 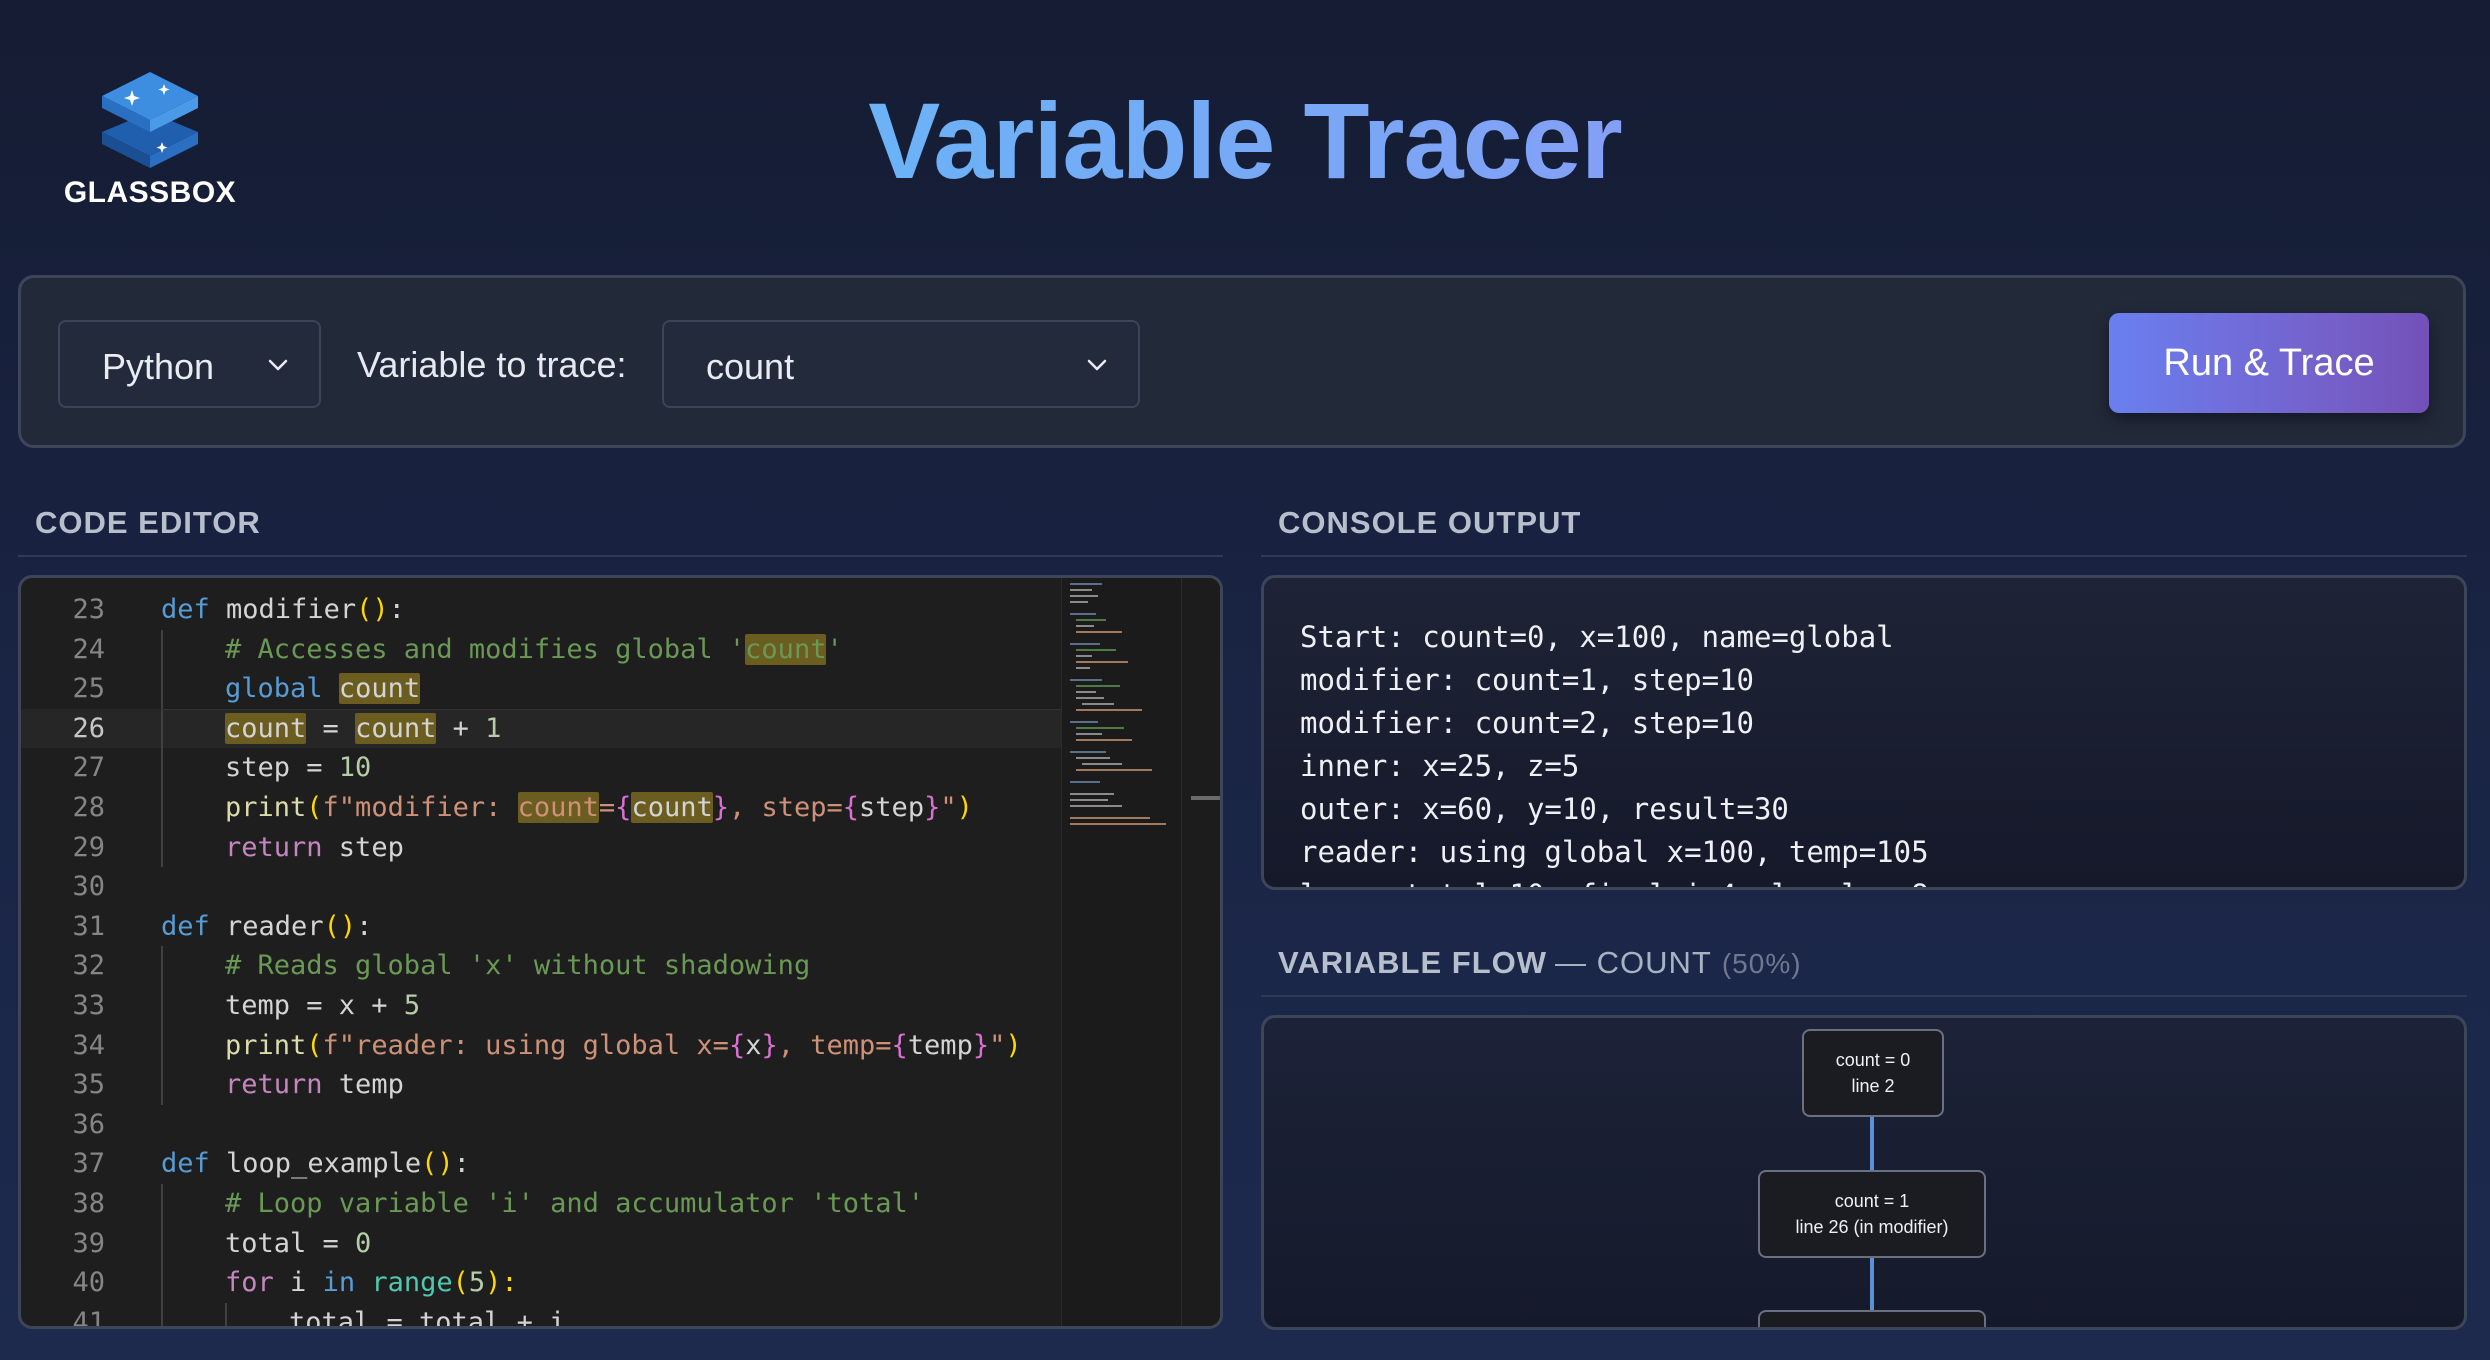 What do you see at coordinates (364, 926) in the screenshot?
I see `code-token: :` at bounding box center [364, 926].